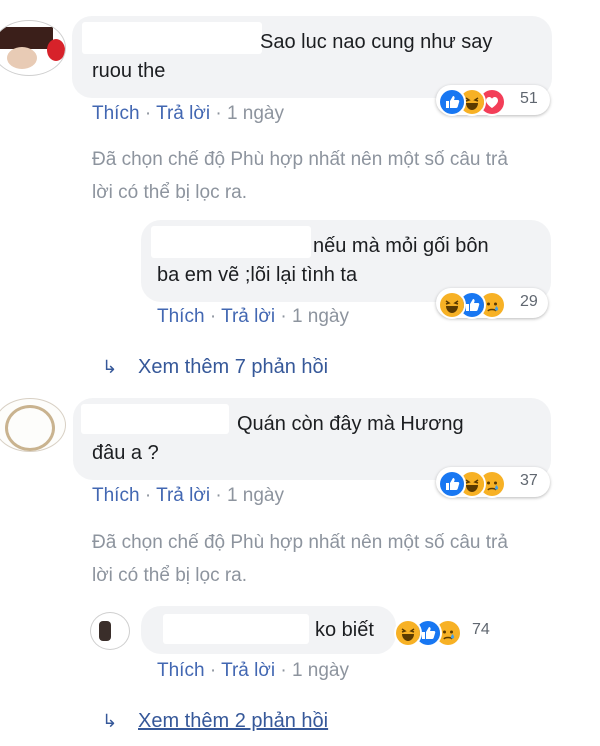 The image size is (600, 746). Describe the element at coordinates (215, 367) in the screenshot. I see `view-more-replies-link: ↳ Xem thêm 7 phản hồi` at that location.